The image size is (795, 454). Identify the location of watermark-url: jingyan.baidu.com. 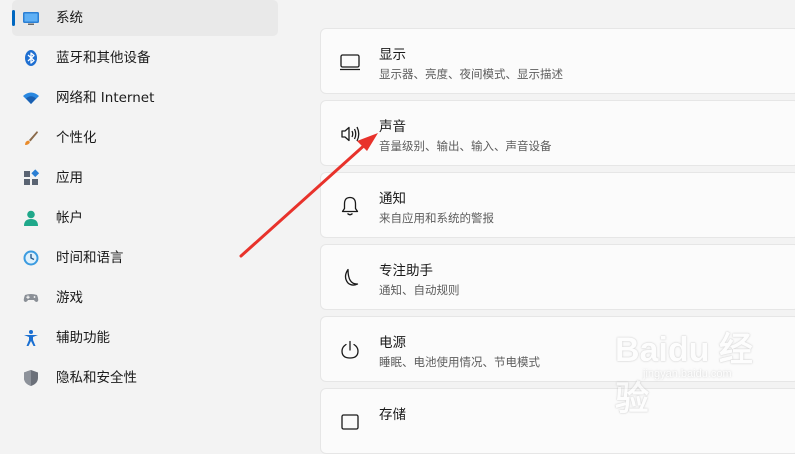
(687, 374).